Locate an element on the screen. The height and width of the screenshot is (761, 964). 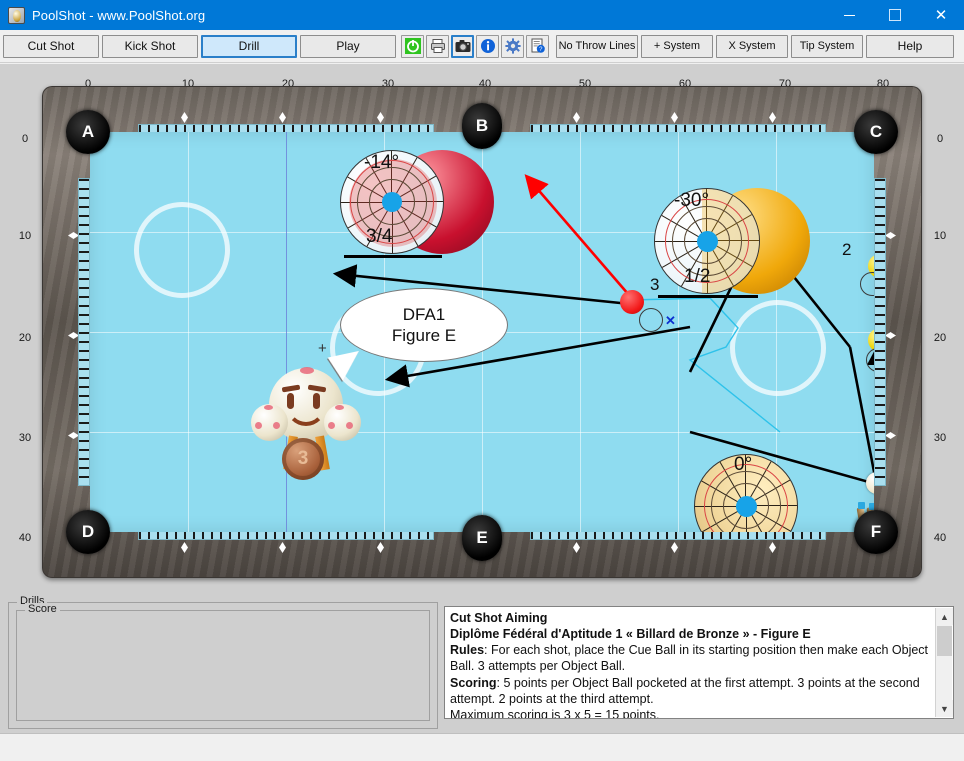
speech-bubble-line1: DFA1 is located at coordinates (424, 314).